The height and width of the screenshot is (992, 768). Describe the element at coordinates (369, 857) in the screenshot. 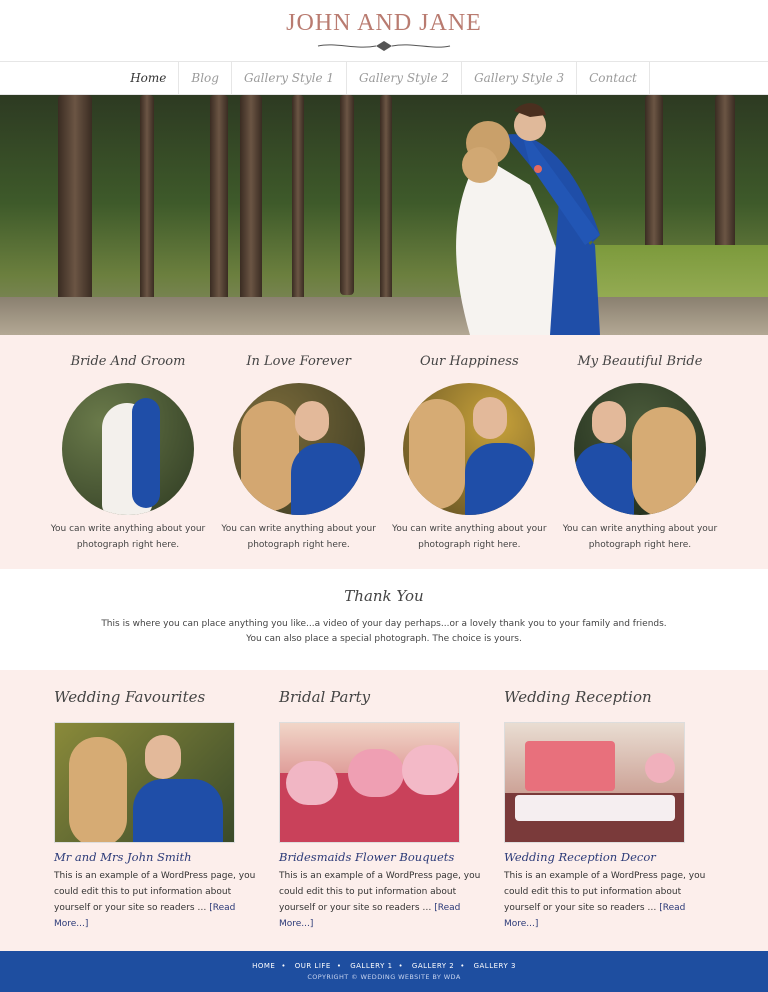

I see `feature-subtitle-link: Bridesmaids Flower Bouquets` at that location.